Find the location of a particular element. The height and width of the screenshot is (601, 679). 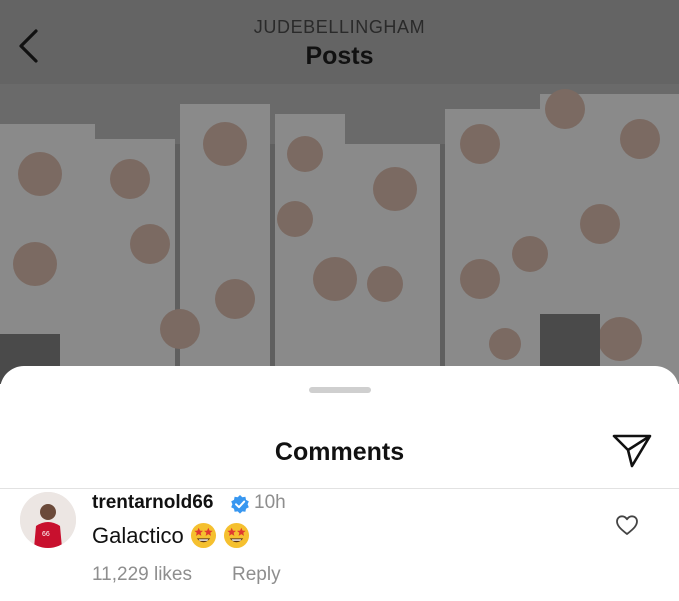

share-button is located at coordinates (632, 450).